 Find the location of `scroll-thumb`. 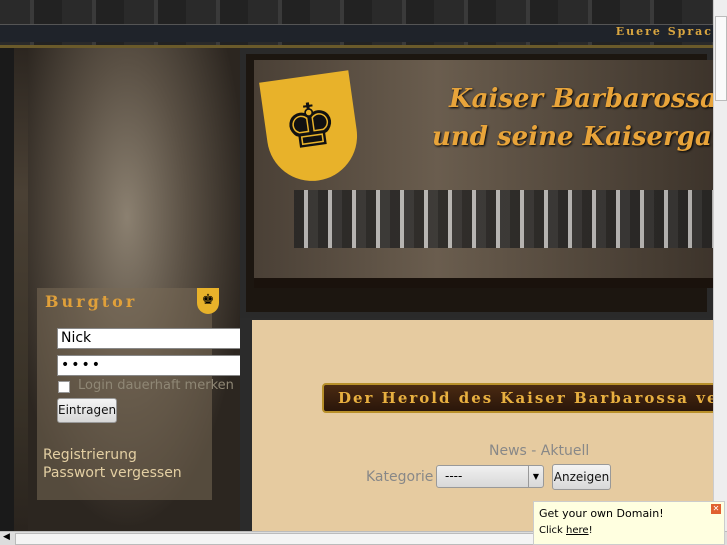

scroll-thumb is located at coordinates (721, 58).